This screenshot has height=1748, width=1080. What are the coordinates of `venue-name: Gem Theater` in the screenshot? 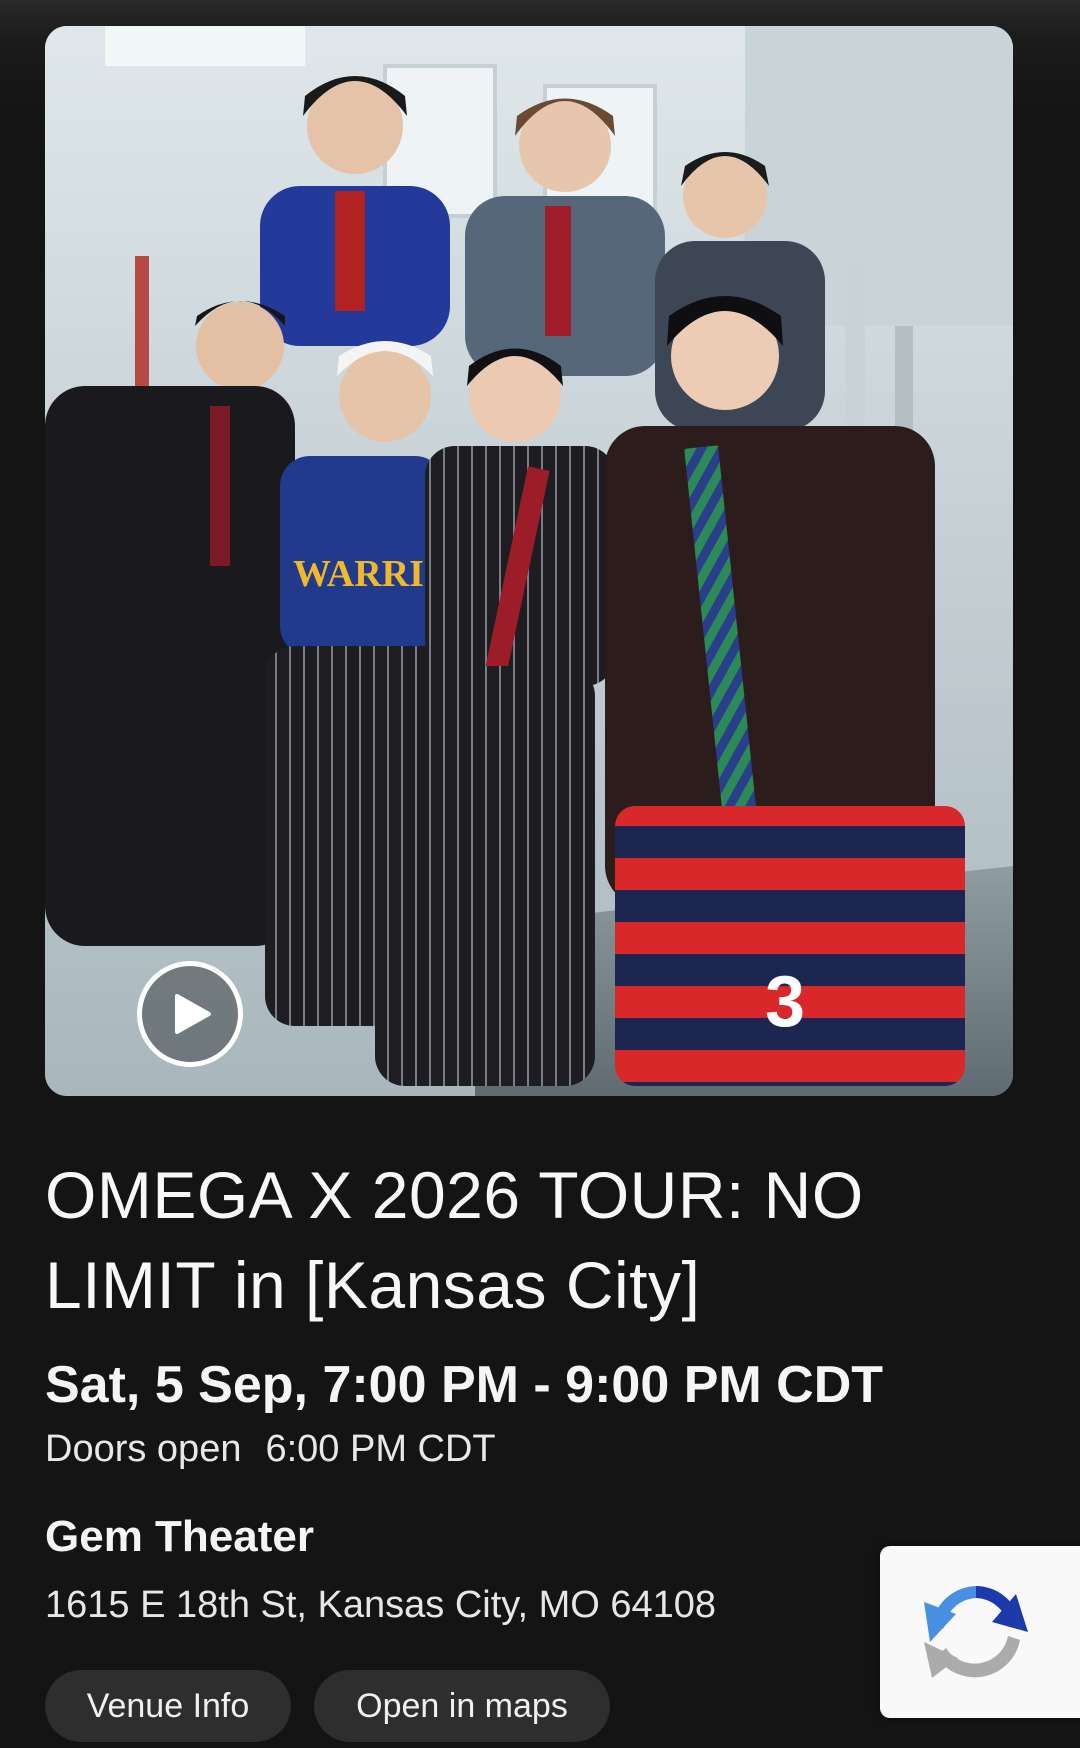 It's located at (179, 1536).